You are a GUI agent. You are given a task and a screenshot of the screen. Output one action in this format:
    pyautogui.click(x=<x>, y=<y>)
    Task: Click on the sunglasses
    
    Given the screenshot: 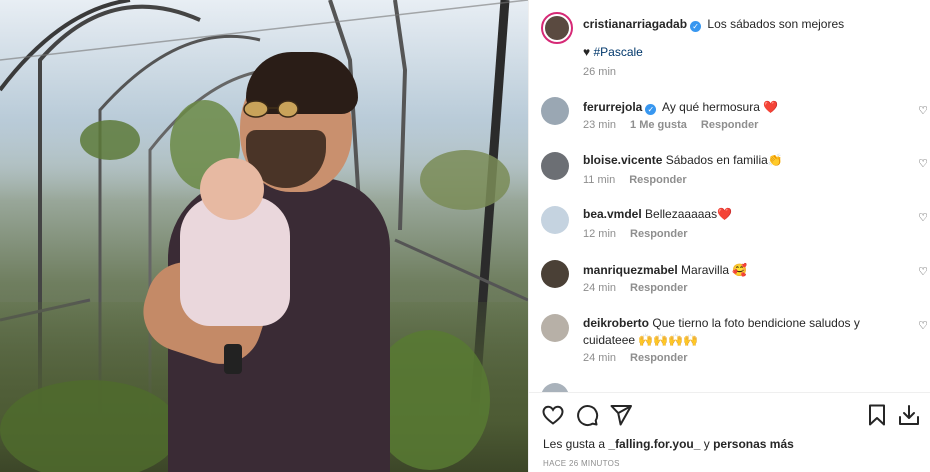 What is the action you would take?
    pyautogui.click(x=271, y=109)
    